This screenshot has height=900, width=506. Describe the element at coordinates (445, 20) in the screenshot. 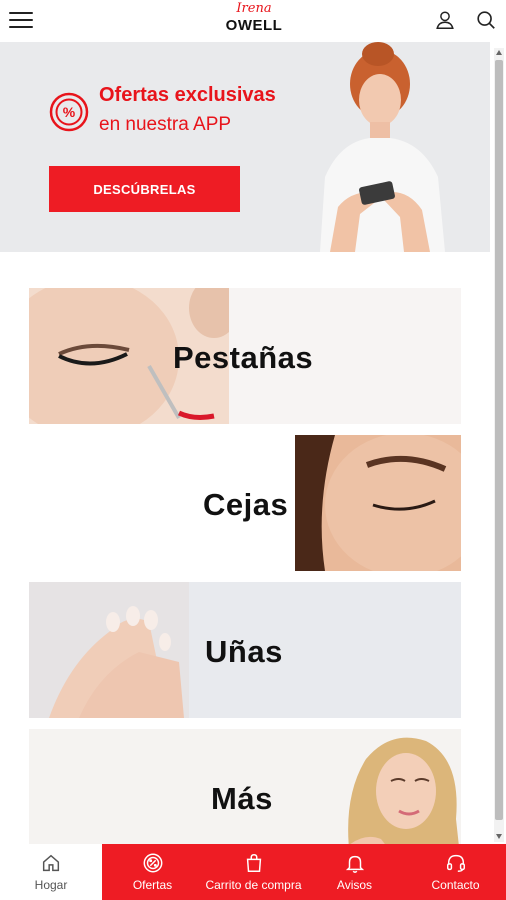

I see `user-account-icon` at that location.